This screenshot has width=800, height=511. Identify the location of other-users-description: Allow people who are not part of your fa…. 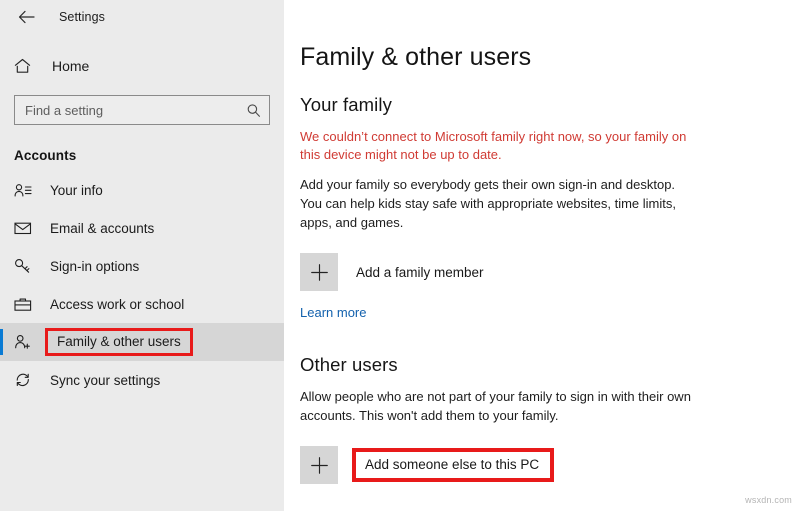
(495, 406).